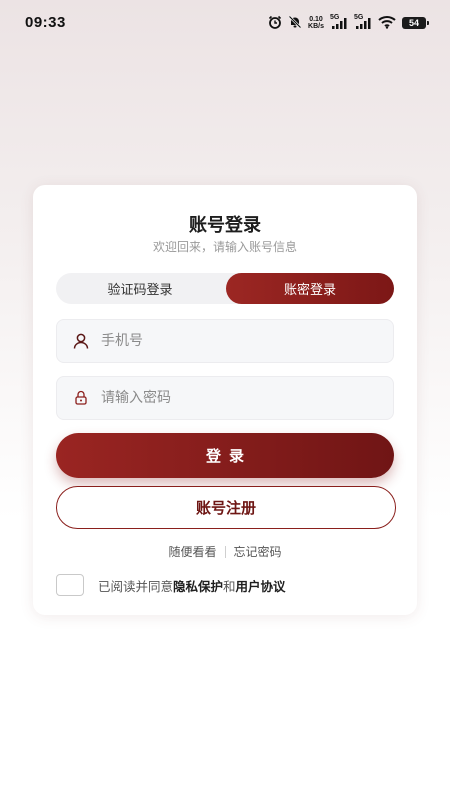 The image size is (450, 800). I want to click on link-divider, so click(225, 551).